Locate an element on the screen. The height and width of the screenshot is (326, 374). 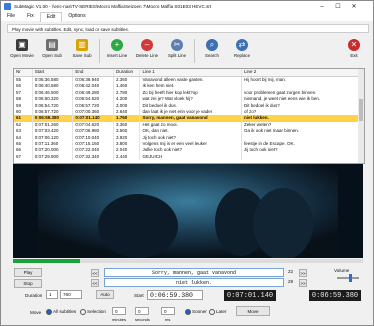
minutes-label: minutes is located at coordinates (119, 319).